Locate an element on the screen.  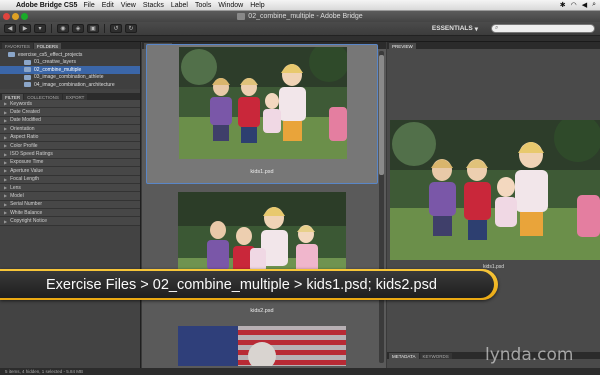
filter-item: ▶ Exposure Time is located at coordinates (70, 163).